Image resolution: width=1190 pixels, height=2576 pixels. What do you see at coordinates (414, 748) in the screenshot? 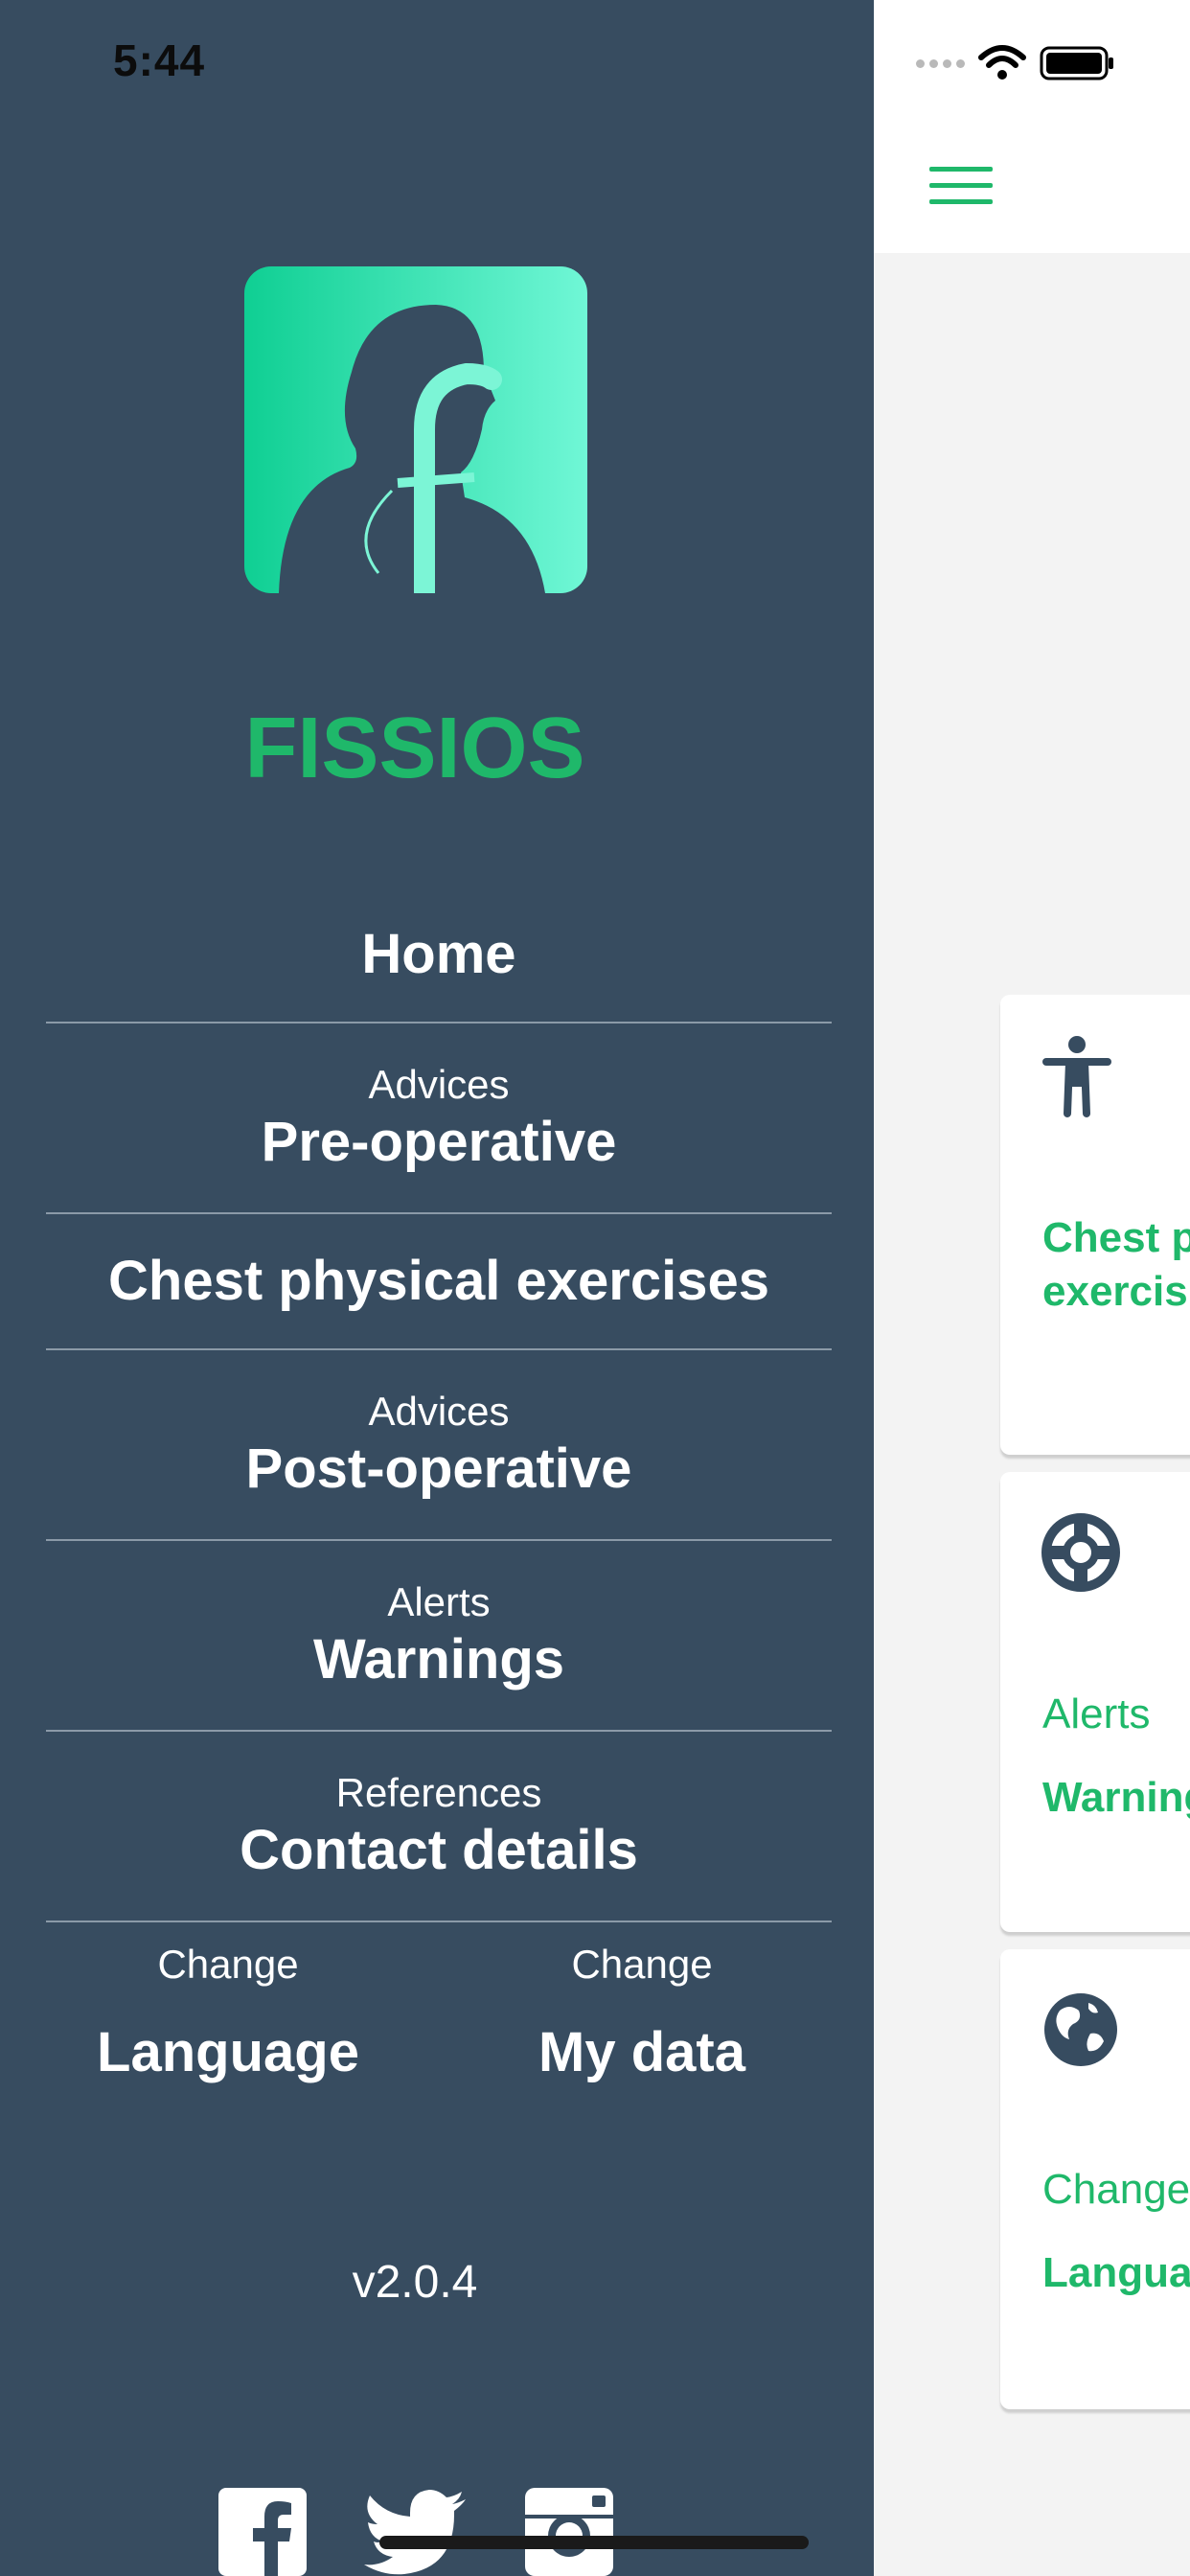
I see `app-title: FISSIOS` at bounding box center [414, 748].